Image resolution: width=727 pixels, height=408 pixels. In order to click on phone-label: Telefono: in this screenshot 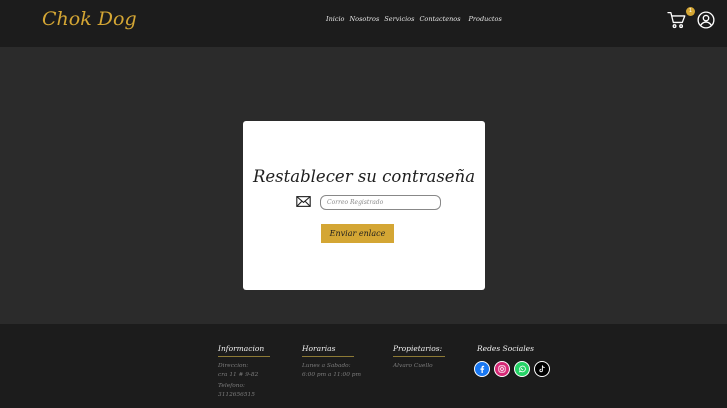, I will do `click(231, 386)`.